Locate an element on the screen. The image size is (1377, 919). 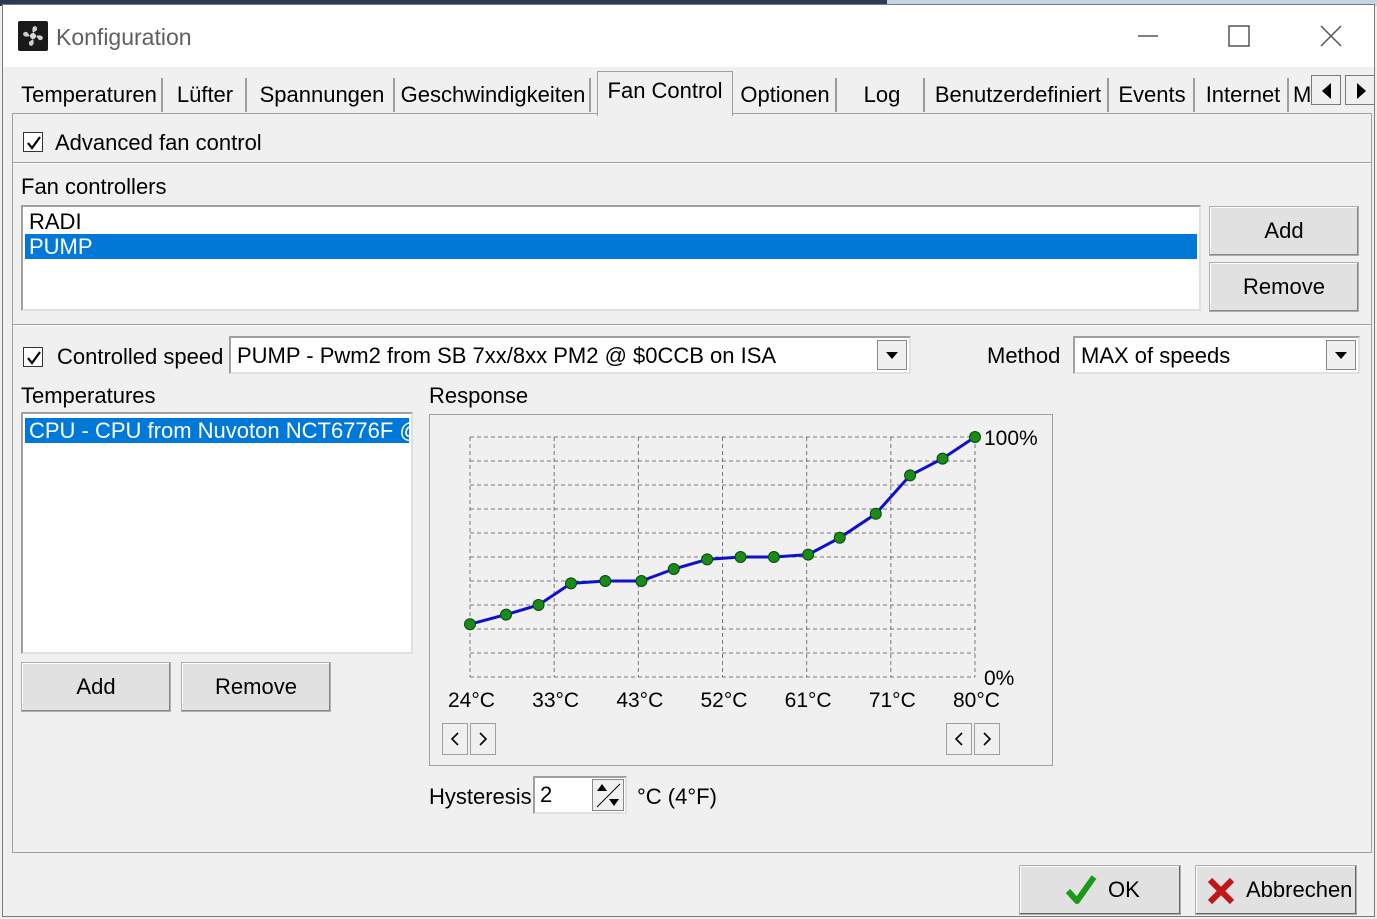
tab-luefter: Lüfter is located at coordinates (206, 95).